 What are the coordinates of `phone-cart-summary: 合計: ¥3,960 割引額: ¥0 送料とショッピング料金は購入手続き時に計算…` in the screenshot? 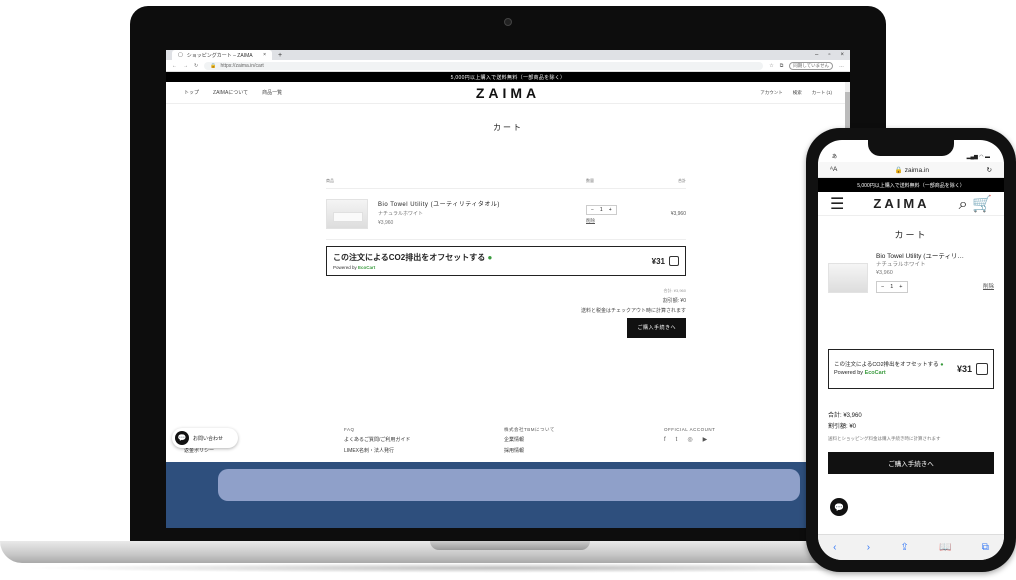 It's located at (911, 427).